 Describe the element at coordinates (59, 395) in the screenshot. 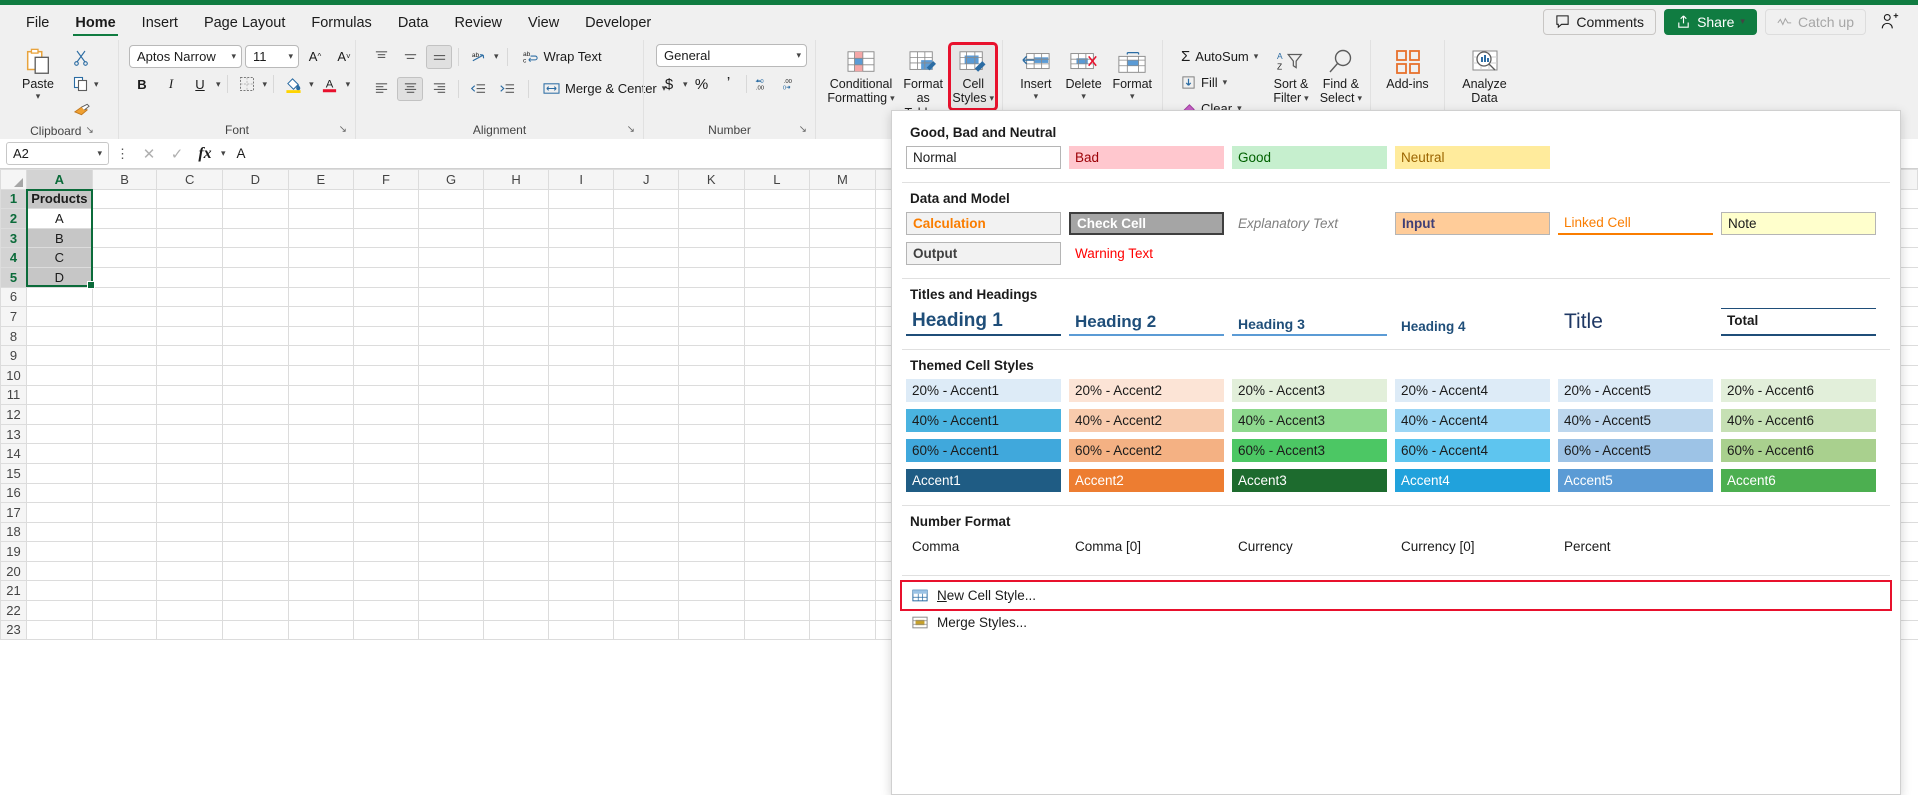

I see `cell-A11` at that location.